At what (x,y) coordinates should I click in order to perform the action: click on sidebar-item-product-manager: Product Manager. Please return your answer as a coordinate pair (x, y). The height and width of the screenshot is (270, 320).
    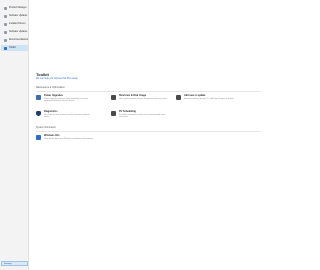
    Looking at the image, I should click on (14, 8).